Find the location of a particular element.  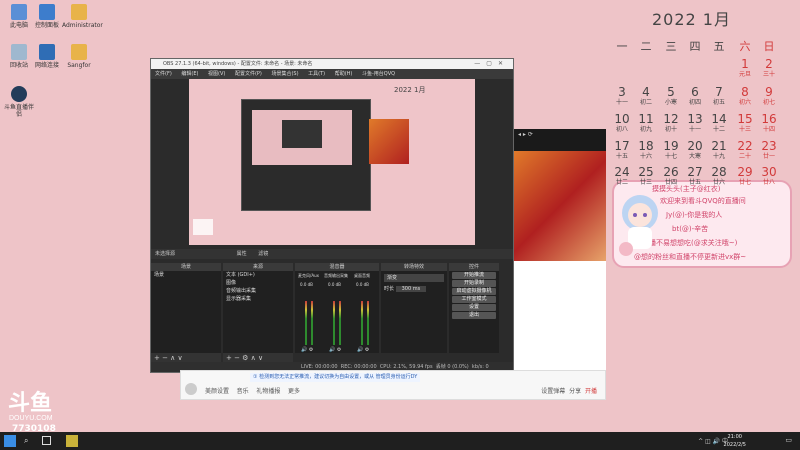

more-button: 更多 is located at coordinates (294, 391).